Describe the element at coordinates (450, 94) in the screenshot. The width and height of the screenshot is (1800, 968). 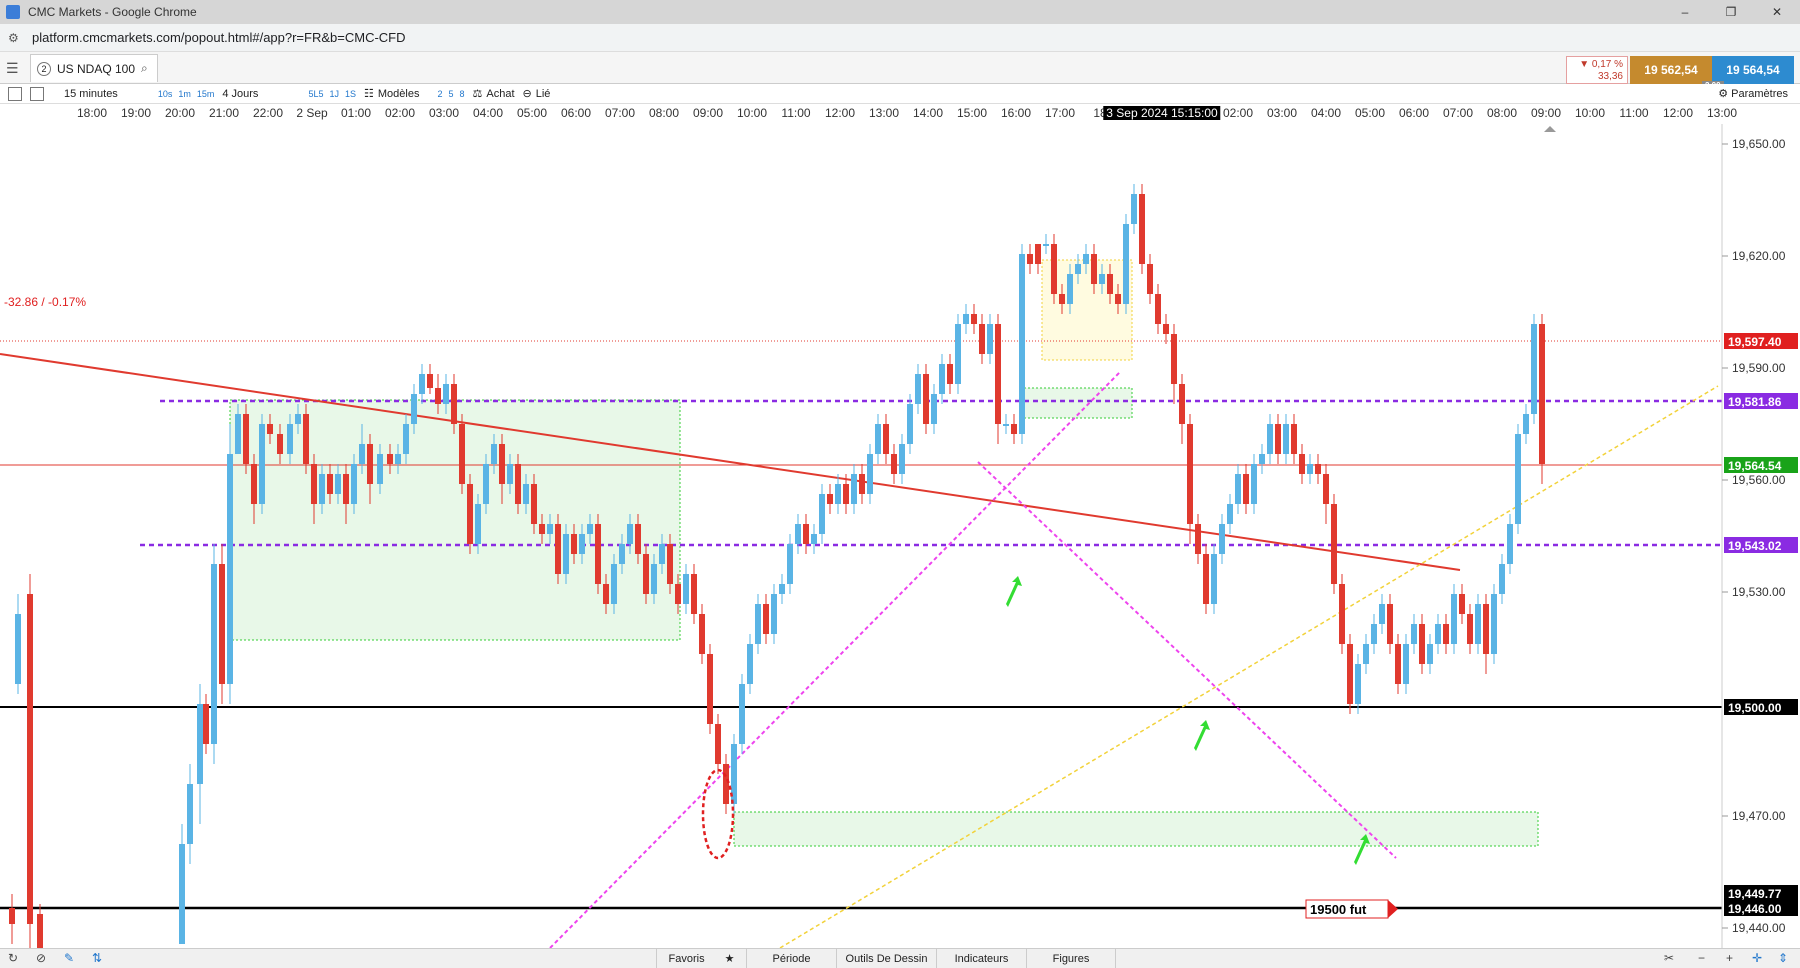
I see `model-opt-5: 5` at that location.